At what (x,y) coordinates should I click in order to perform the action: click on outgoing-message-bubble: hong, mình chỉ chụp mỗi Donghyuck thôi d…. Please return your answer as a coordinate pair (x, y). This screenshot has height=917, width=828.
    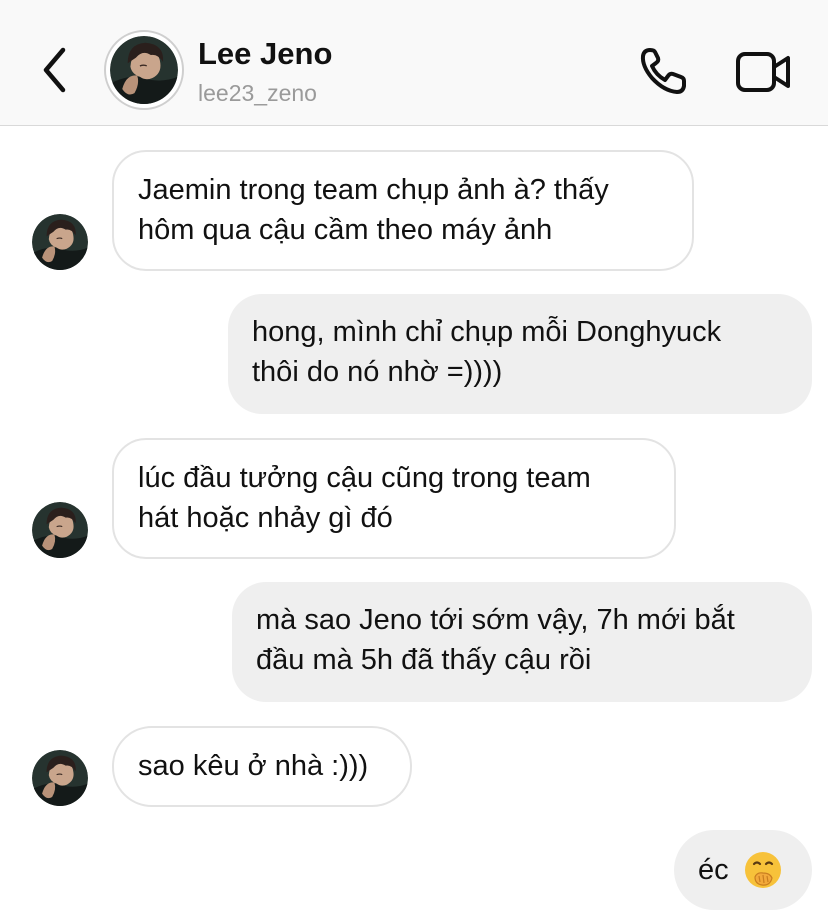
    Looking at the image, I should click on (520, 354).